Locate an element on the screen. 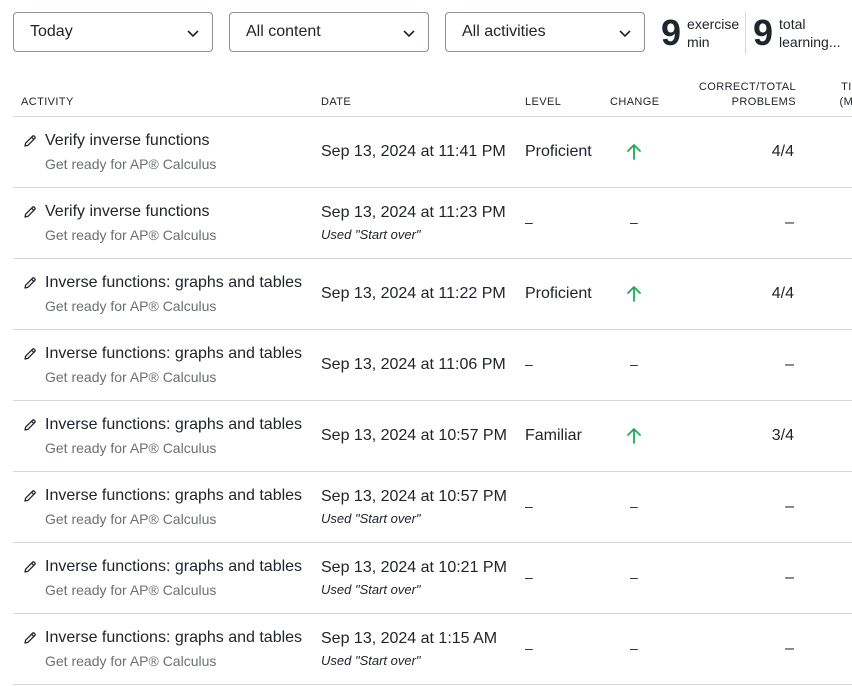  exercise-minutes-stat: 9 exercise min is located at coordinates (700, 33).